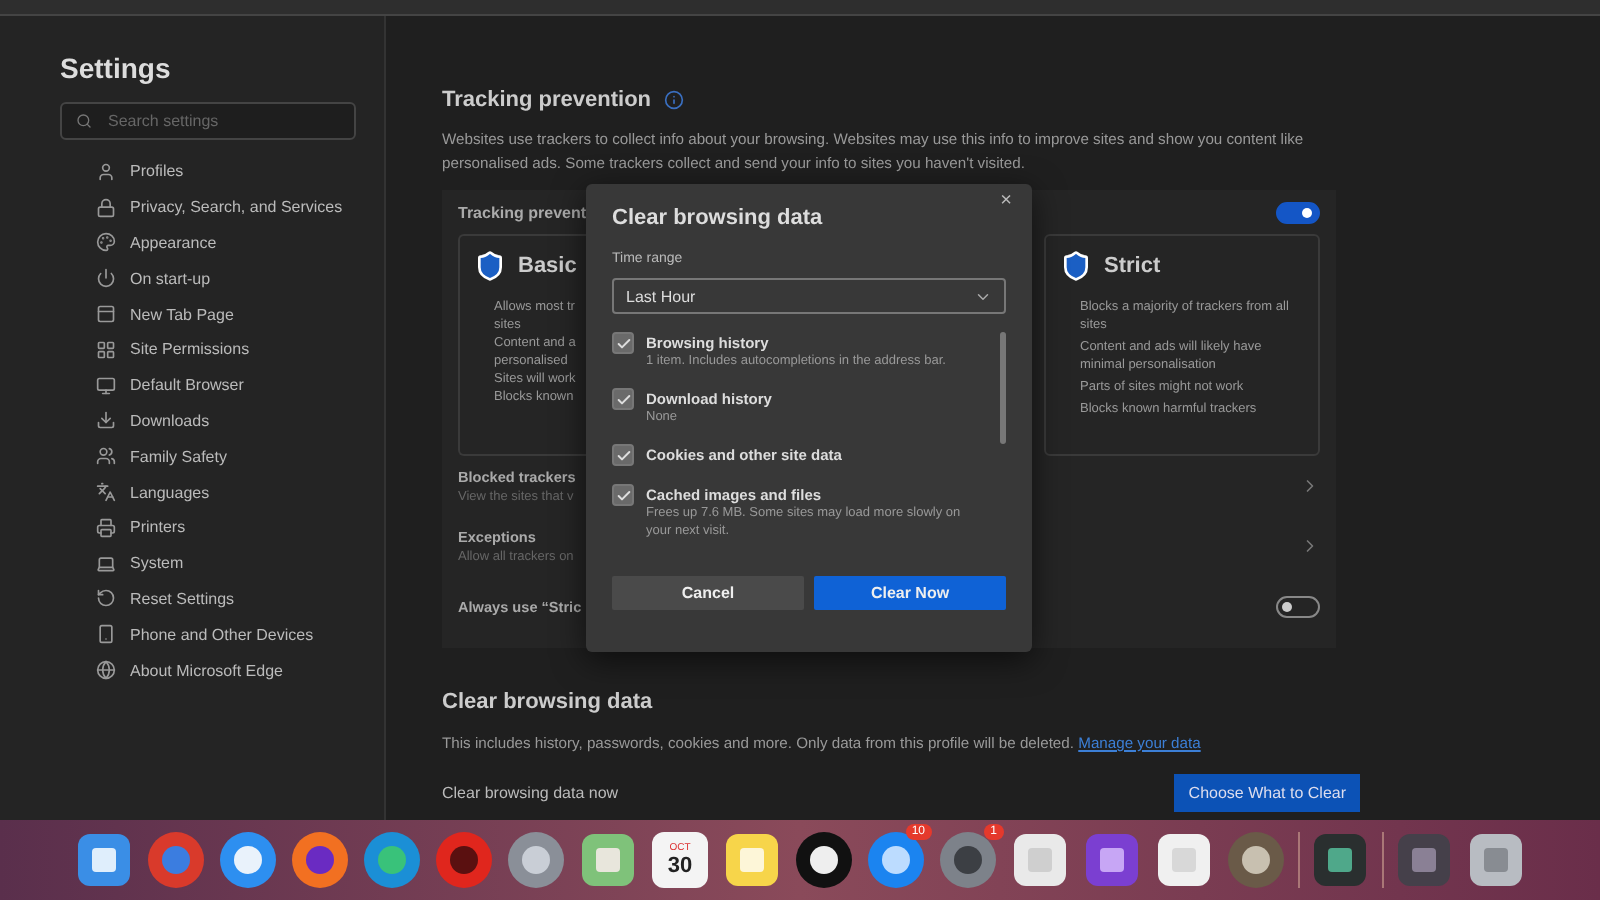 This screenshot has height=900, width=1600. Describe the element at coordinates (222, 634) in the screenshot. I see `sidebar-label: Phone and Other Devices` at that location.